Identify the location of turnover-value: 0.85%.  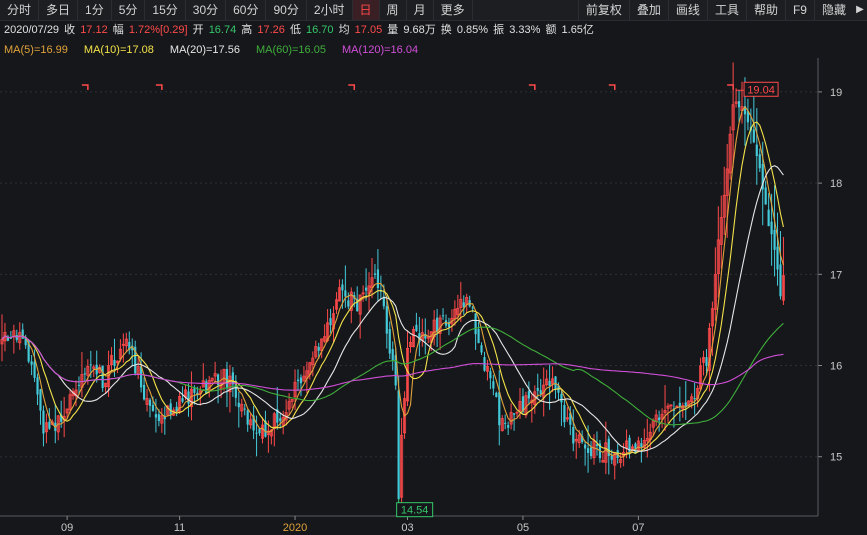
(472, 30).